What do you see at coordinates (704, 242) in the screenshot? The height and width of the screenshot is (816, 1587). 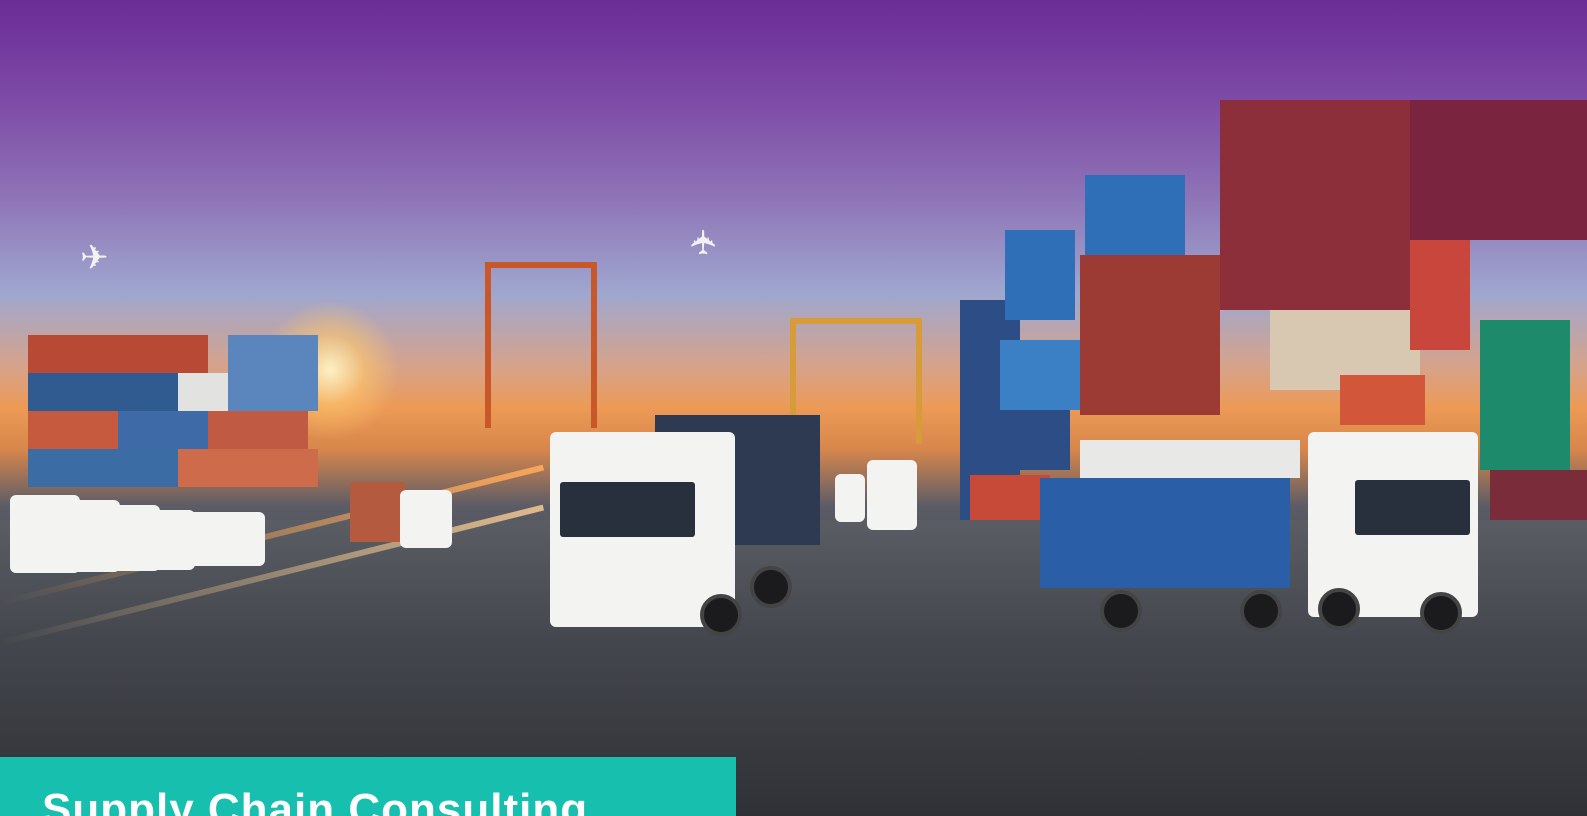 I see `airplane-center-icon: ✈` at bounding box center [704, 242].